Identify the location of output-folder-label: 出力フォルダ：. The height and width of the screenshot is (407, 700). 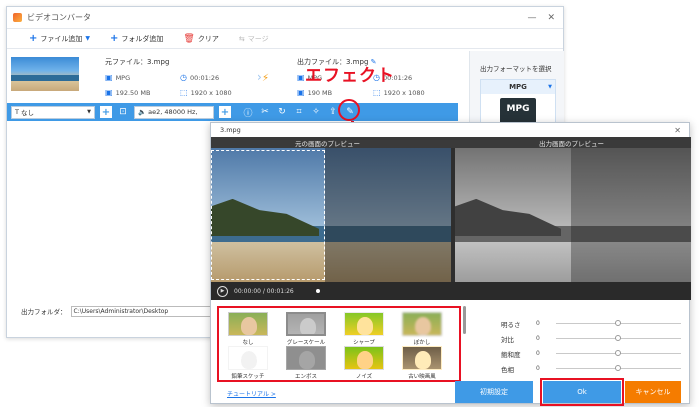
(44, 312).